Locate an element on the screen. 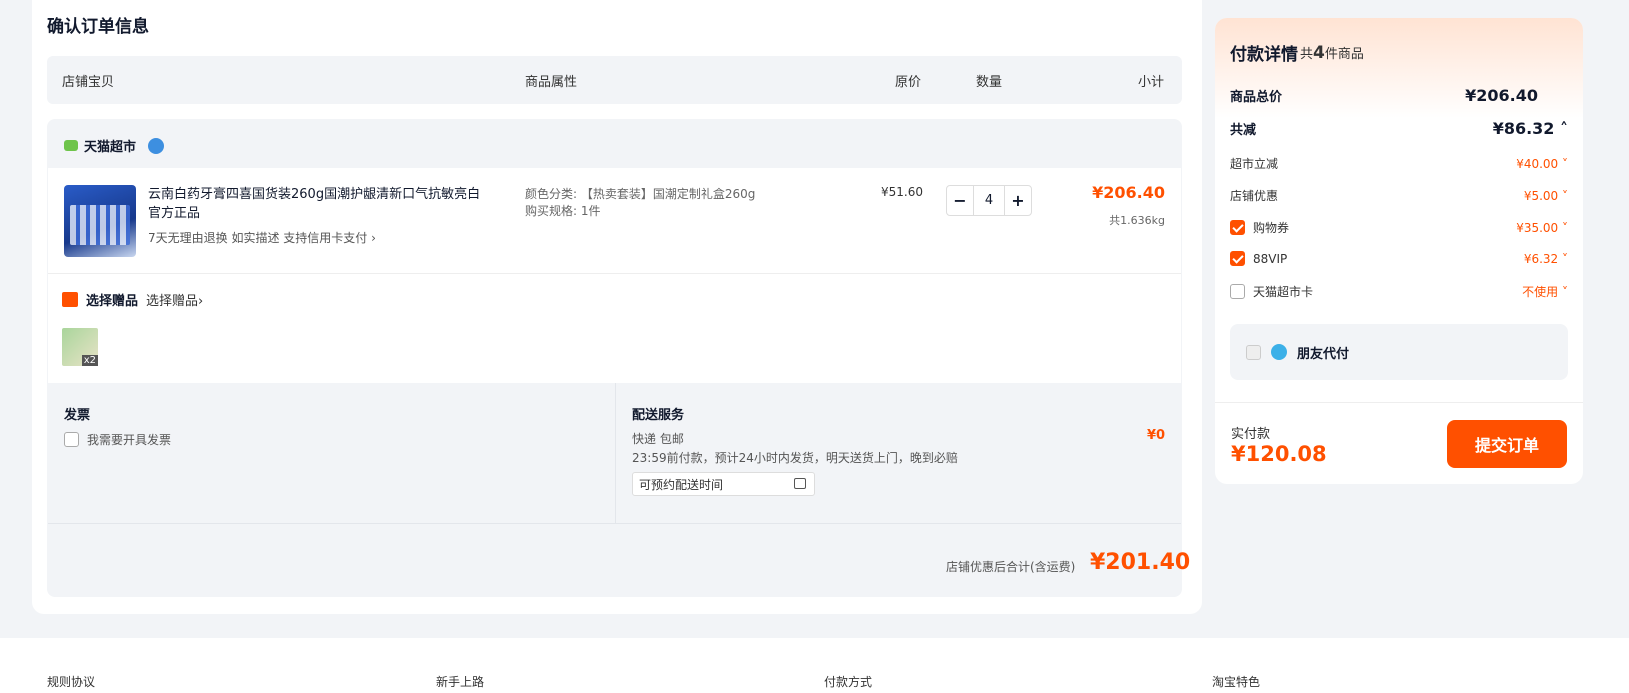  submit-order-button: 提交订单 is located at coordinates (1507, 444).